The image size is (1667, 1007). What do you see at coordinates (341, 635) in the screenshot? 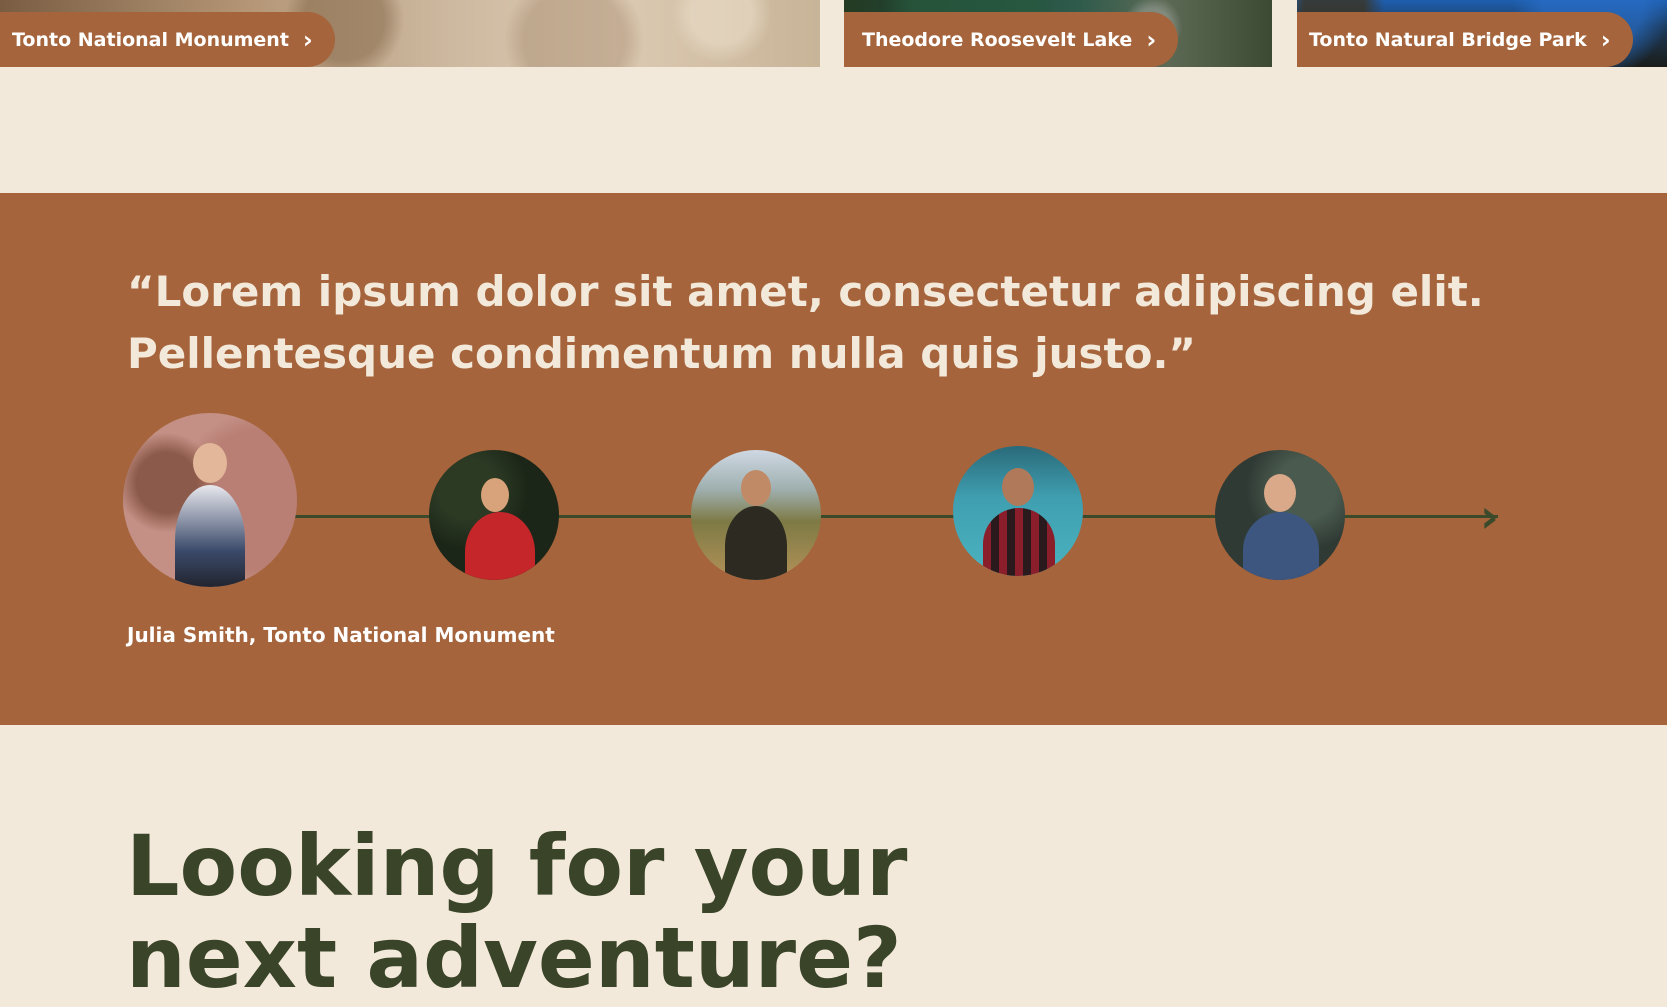
I see `testimonial-author: Julia Smith, Tonto National Monument` at bounding box center [341, 635].